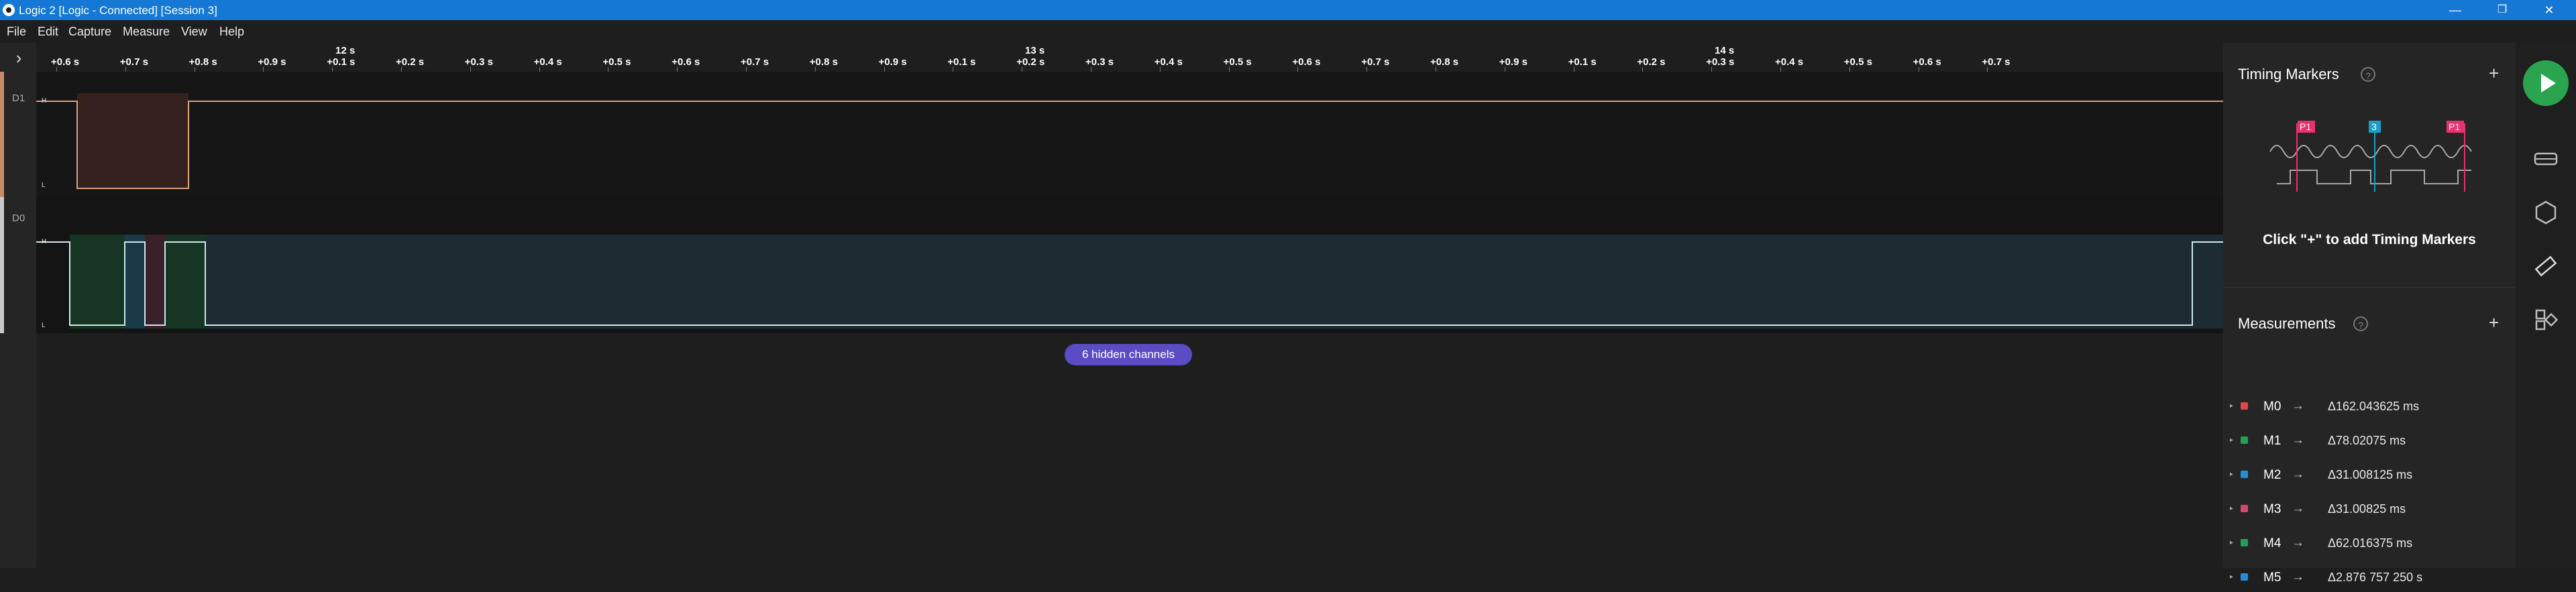 This screenshot has height=592, width=2576. Describe the element at coordinates (2369, 287) in the screenshot. I see `panel-divider` at that location.